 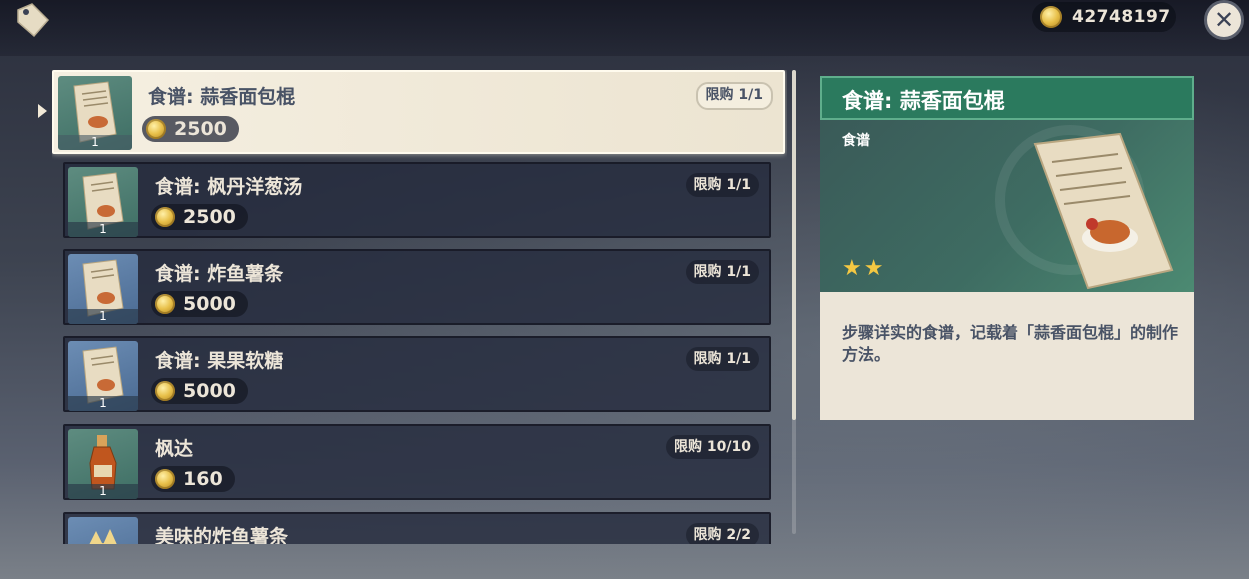 I want to click on selection-arrow-icon, so click(x=42, y=111).